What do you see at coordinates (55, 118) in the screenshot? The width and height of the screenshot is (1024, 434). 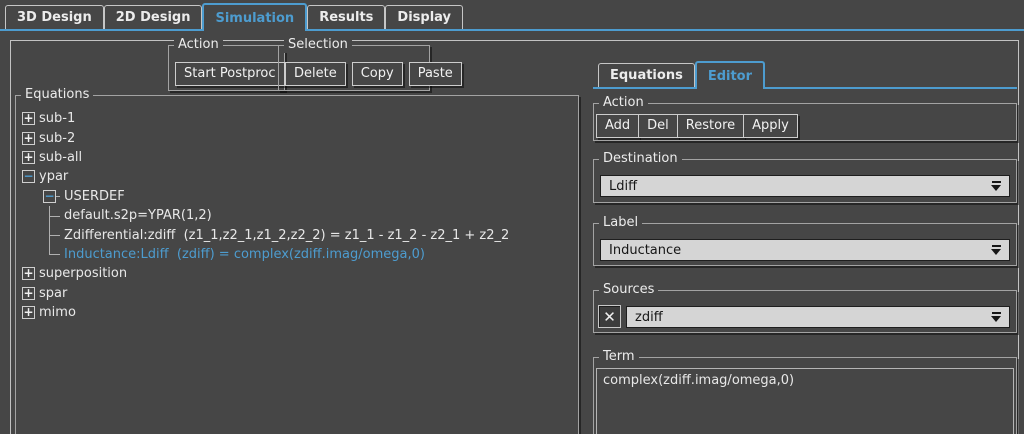 I see `tree-item-label: sub-1` at bounding box center [55, 118].